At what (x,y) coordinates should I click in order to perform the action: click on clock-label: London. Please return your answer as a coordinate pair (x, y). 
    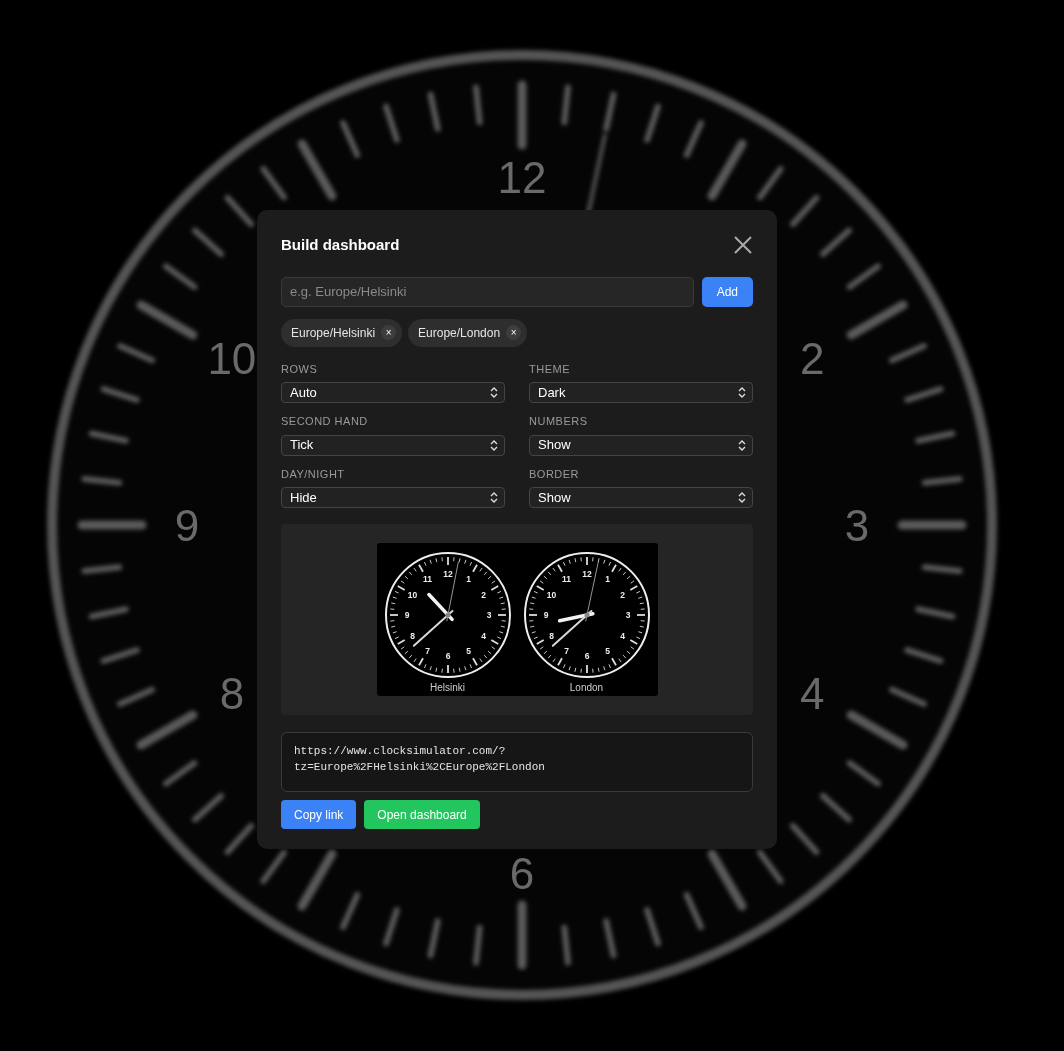
    Looking at the image, I should click on (586, 688).